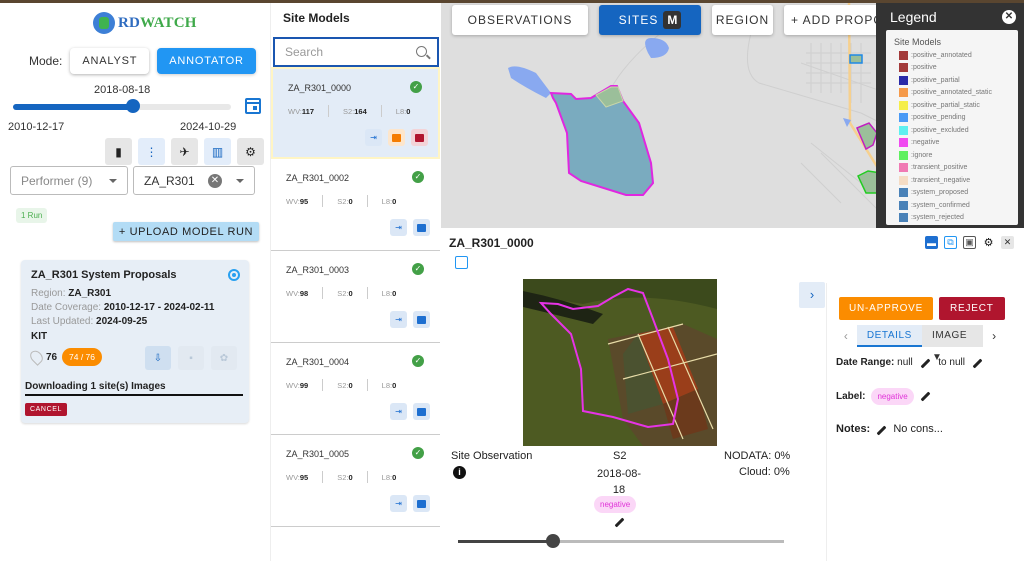 This screenshot has height=561, width=1024. What do you see at coordinates (36, 127) in the screenshot?
I see `timeline-min-date: 2010-12-17` at bounding box center [36, 127].